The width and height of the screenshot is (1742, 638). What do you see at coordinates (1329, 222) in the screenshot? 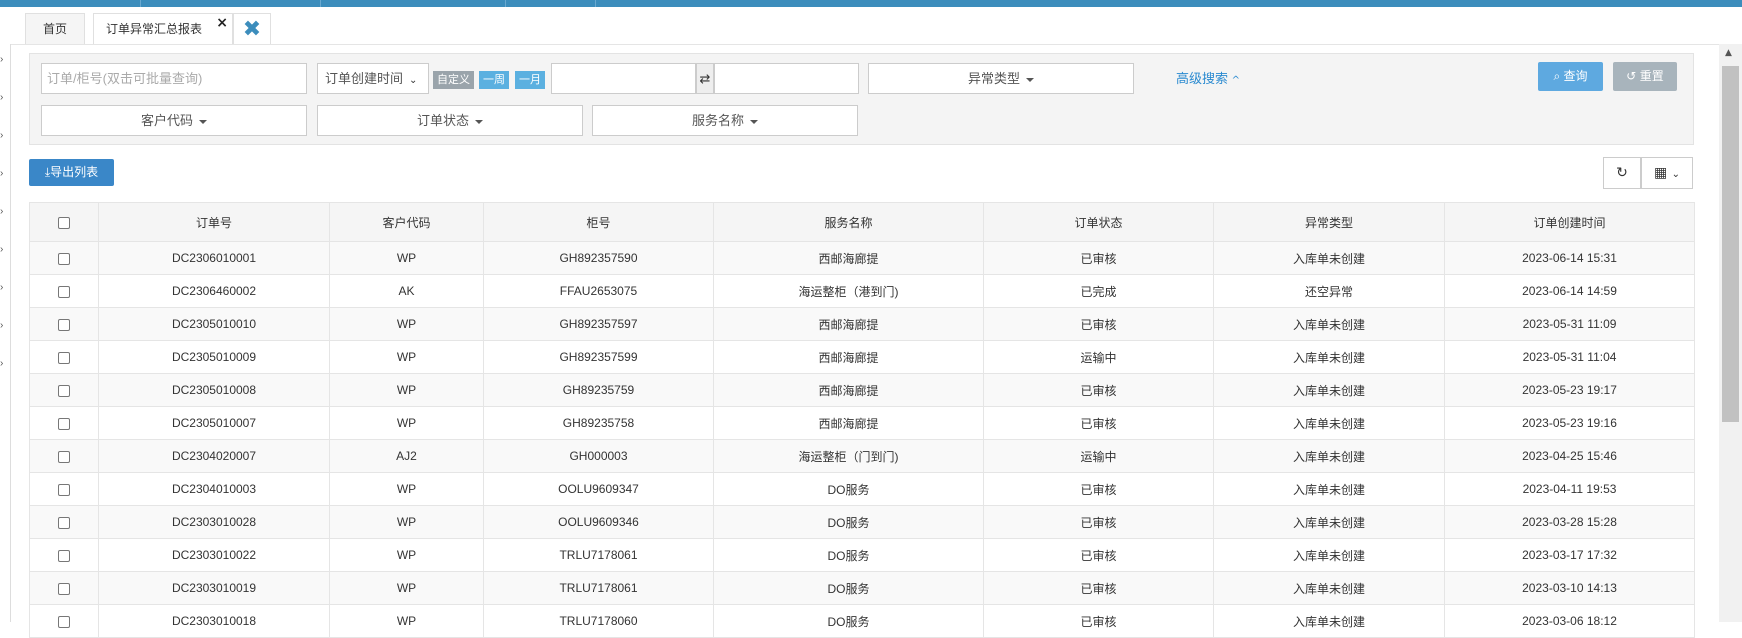
I see `col-exception-type: 异常类型` at bounding box center [1329, 222].